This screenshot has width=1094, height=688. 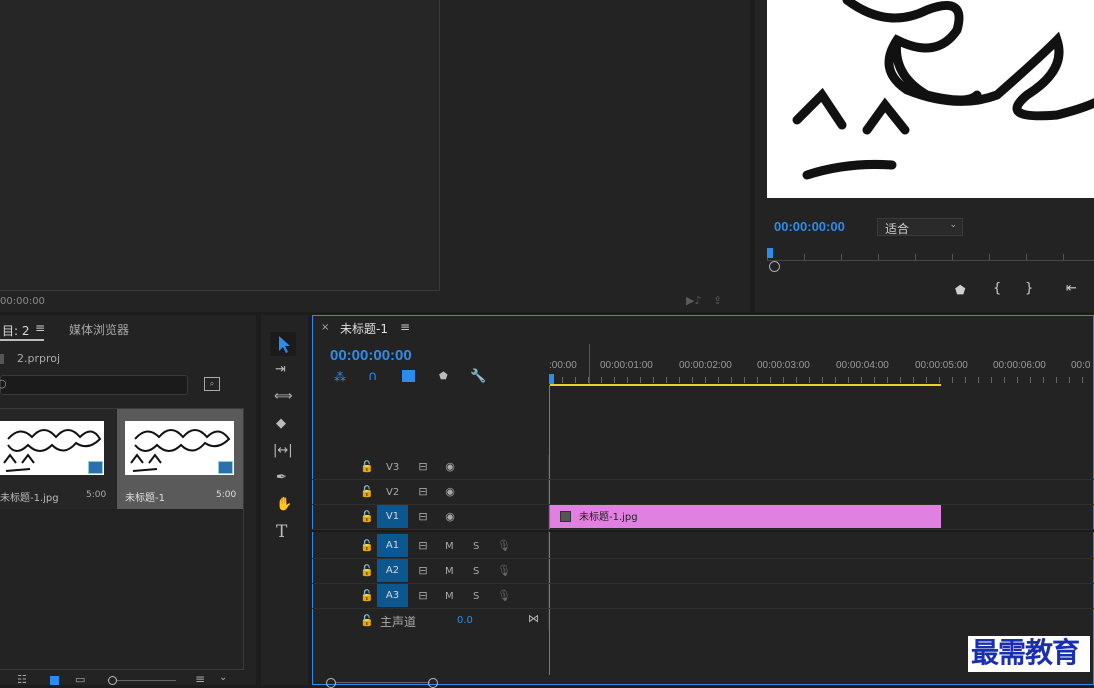 I want to click on clip-name: 未标题-1.jpg, so click(x=29, y=498).